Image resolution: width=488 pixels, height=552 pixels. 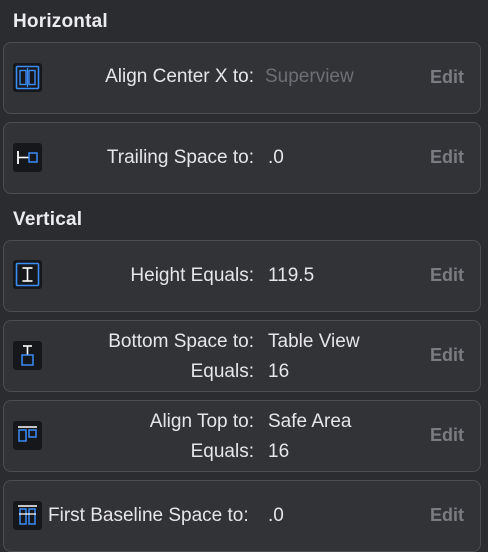 I want to click on trailing-space-icon, so click(x=27, y=157).